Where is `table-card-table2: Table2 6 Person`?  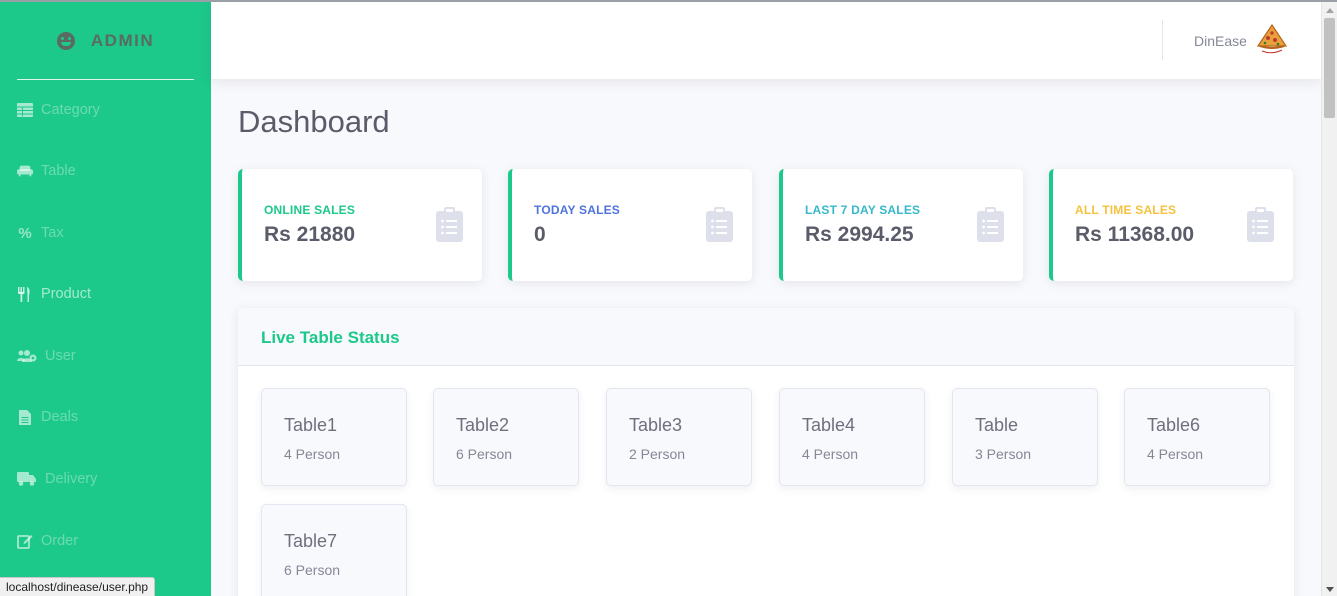
table-card-table2: Table2 6 Person is located at coordinates (506, 437).